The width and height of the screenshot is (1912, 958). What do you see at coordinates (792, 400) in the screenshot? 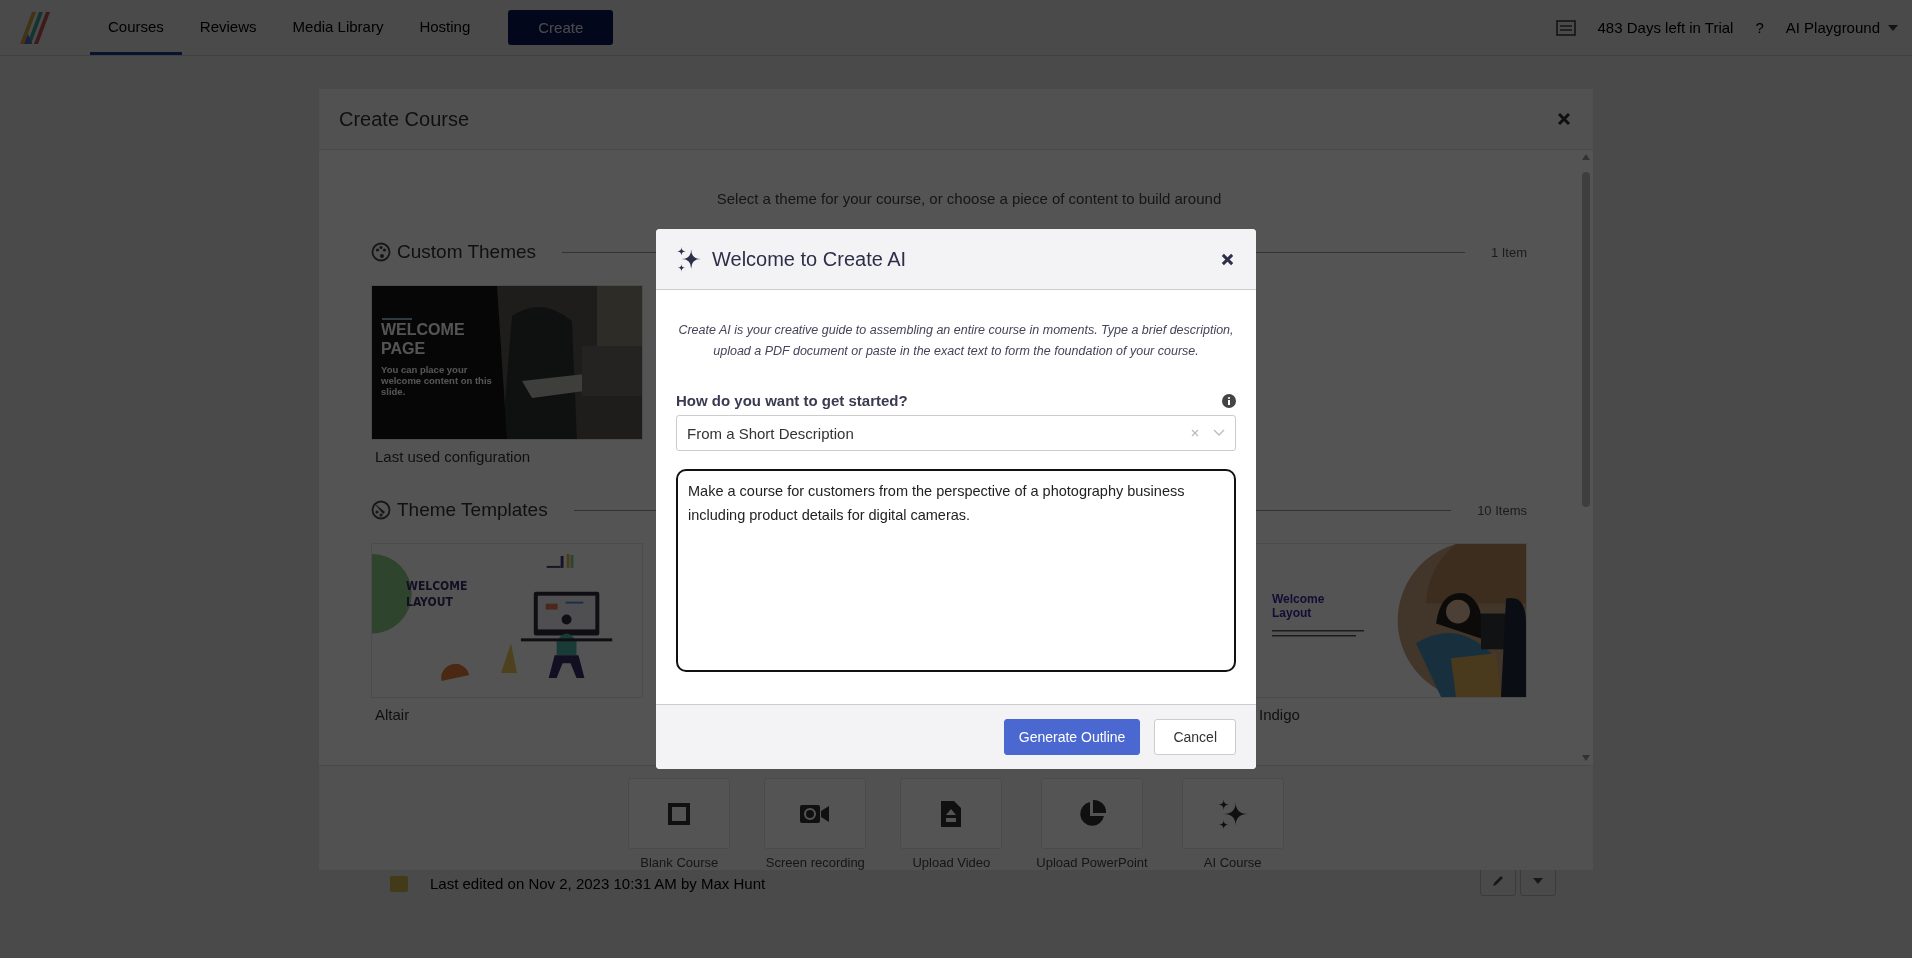
I see `field-label: How do you want to get started?` at bounding box center [792, 400].